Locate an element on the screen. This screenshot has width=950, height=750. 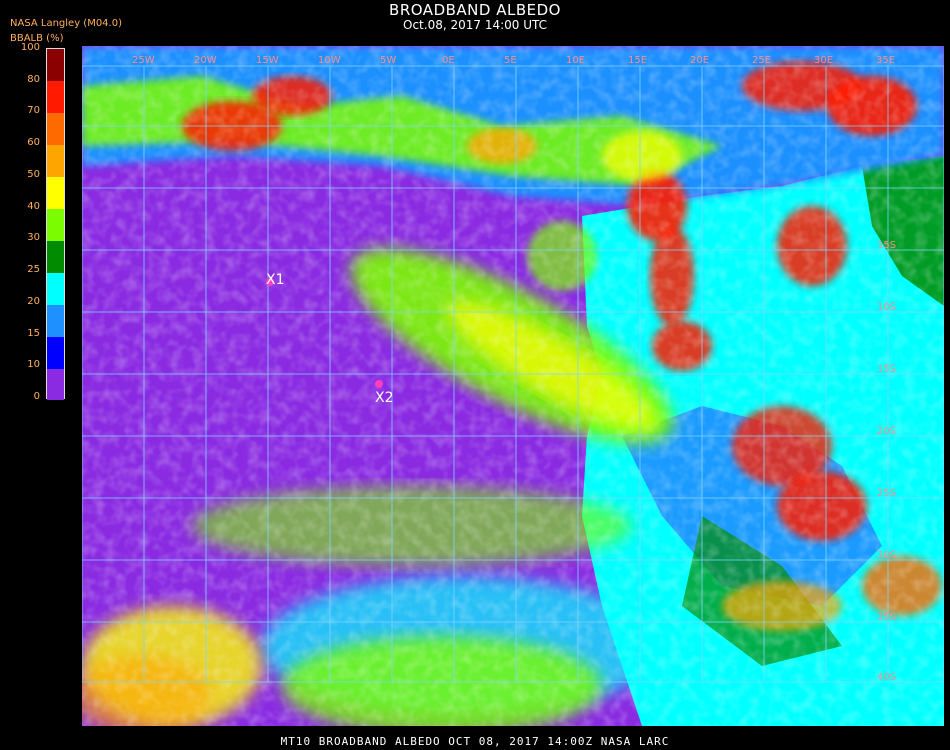
longitude-label: 0E is located at coordinates (448, 60).